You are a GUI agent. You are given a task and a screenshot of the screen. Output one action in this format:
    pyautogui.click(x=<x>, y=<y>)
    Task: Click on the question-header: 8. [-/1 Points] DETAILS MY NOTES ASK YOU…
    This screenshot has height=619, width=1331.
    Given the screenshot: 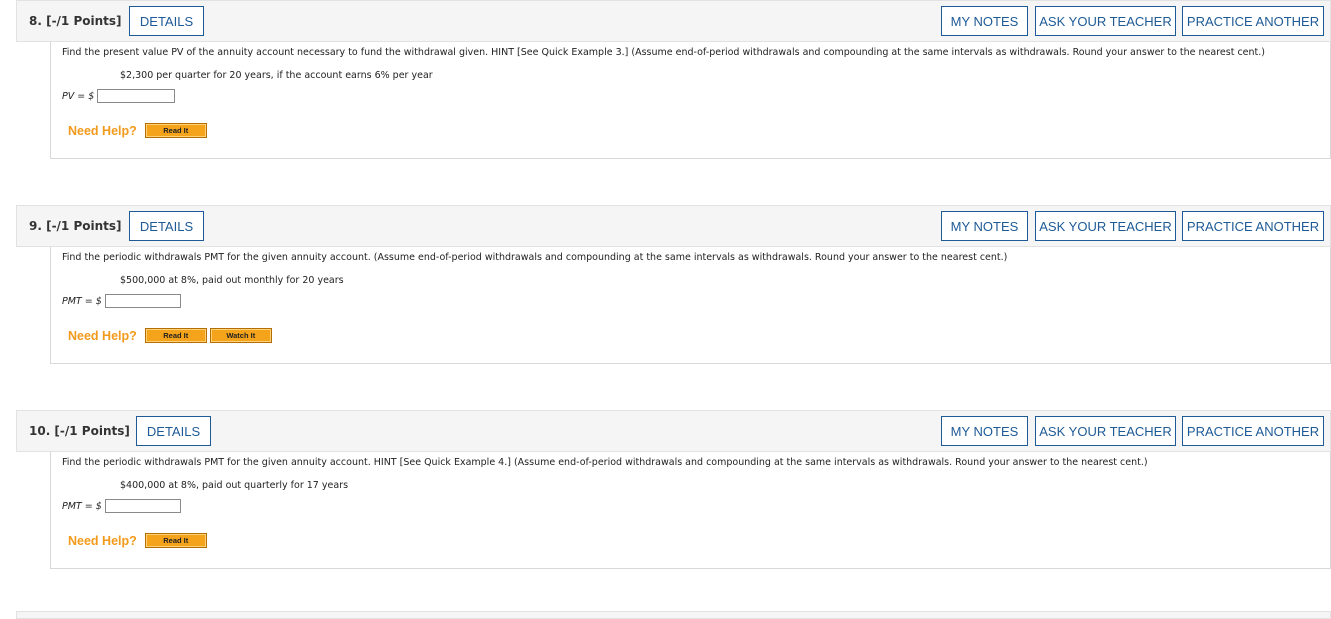 What is the action you would take?
    pyautogui.click(x=673, y=21)
    